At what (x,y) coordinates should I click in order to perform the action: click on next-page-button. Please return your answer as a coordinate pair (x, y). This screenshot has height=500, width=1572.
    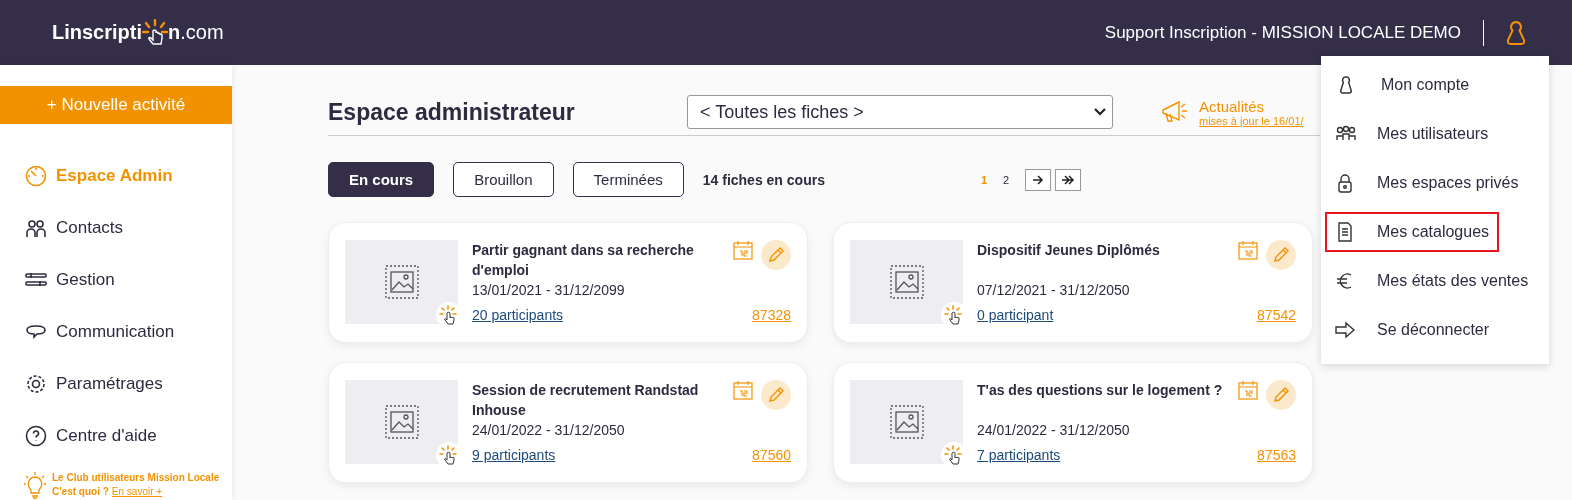
    Looking at the image, I should click on (1038, 179).